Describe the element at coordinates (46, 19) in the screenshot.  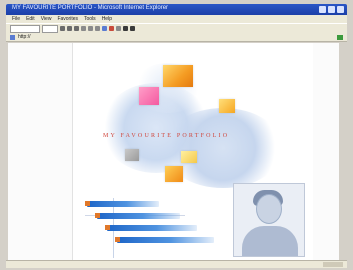
I see `menu-view: View` at that location.